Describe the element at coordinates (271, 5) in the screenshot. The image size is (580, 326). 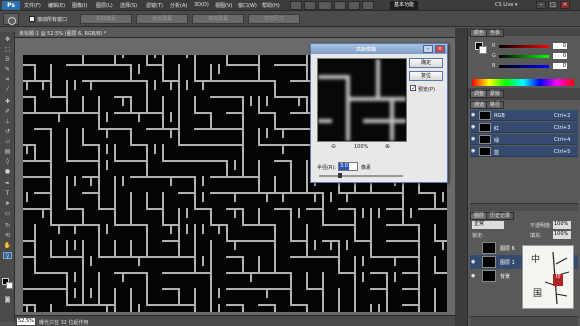
I see `menu-help: 帮助(H)` at that location.